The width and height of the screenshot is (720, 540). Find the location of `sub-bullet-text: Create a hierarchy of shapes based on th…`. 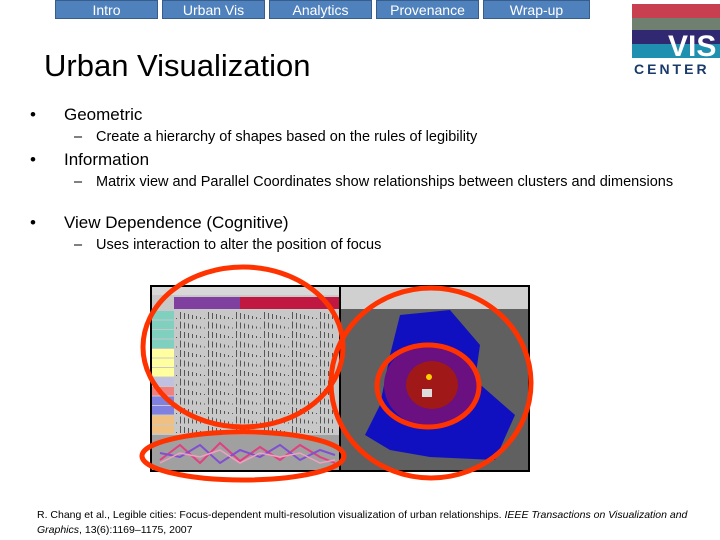

sub-bullet-text: Create a hierarchy of shapes based on th… is located at coordinates (287, 137).